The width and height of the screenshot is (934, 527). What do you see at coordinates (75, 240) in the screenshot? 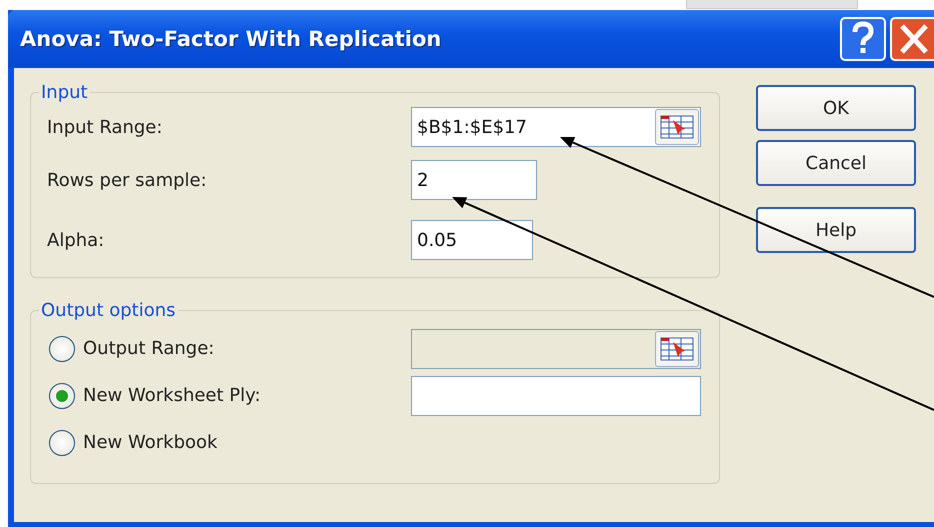
I see `field-label: Alpha:` at bounding box center [75, 240].